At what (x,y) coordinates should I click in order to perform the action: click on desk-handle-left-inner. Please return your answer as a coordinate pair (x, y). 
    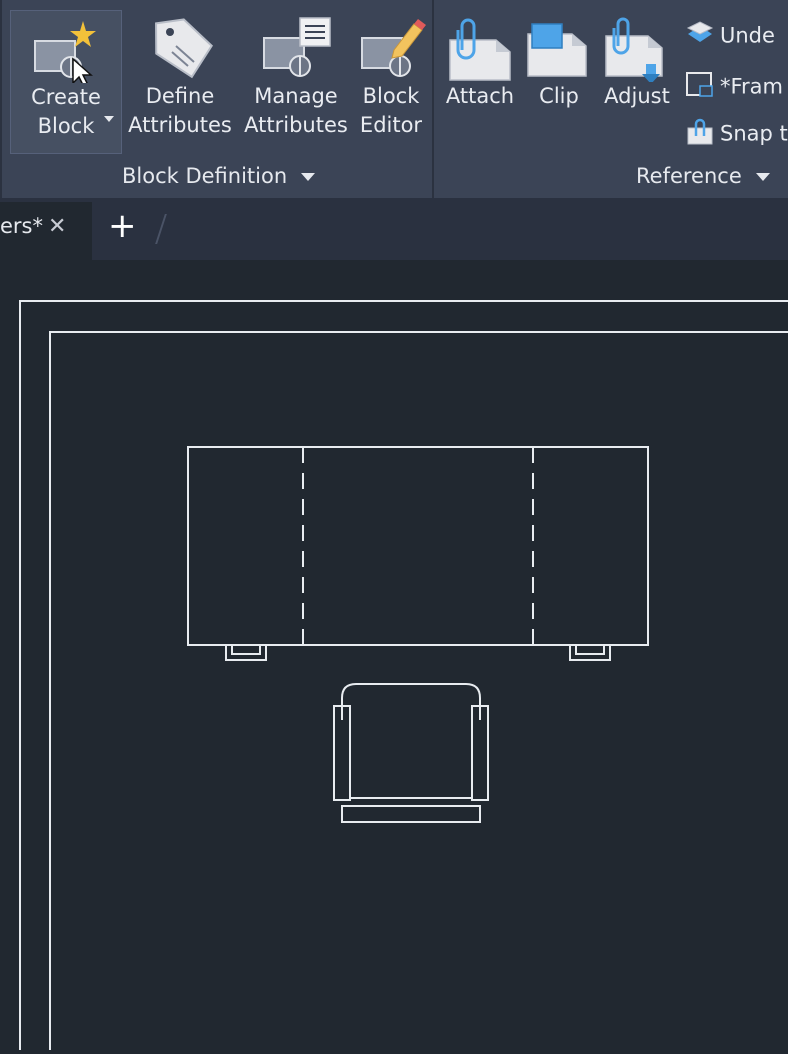
    Looking at the image, I should click on (246, 650).